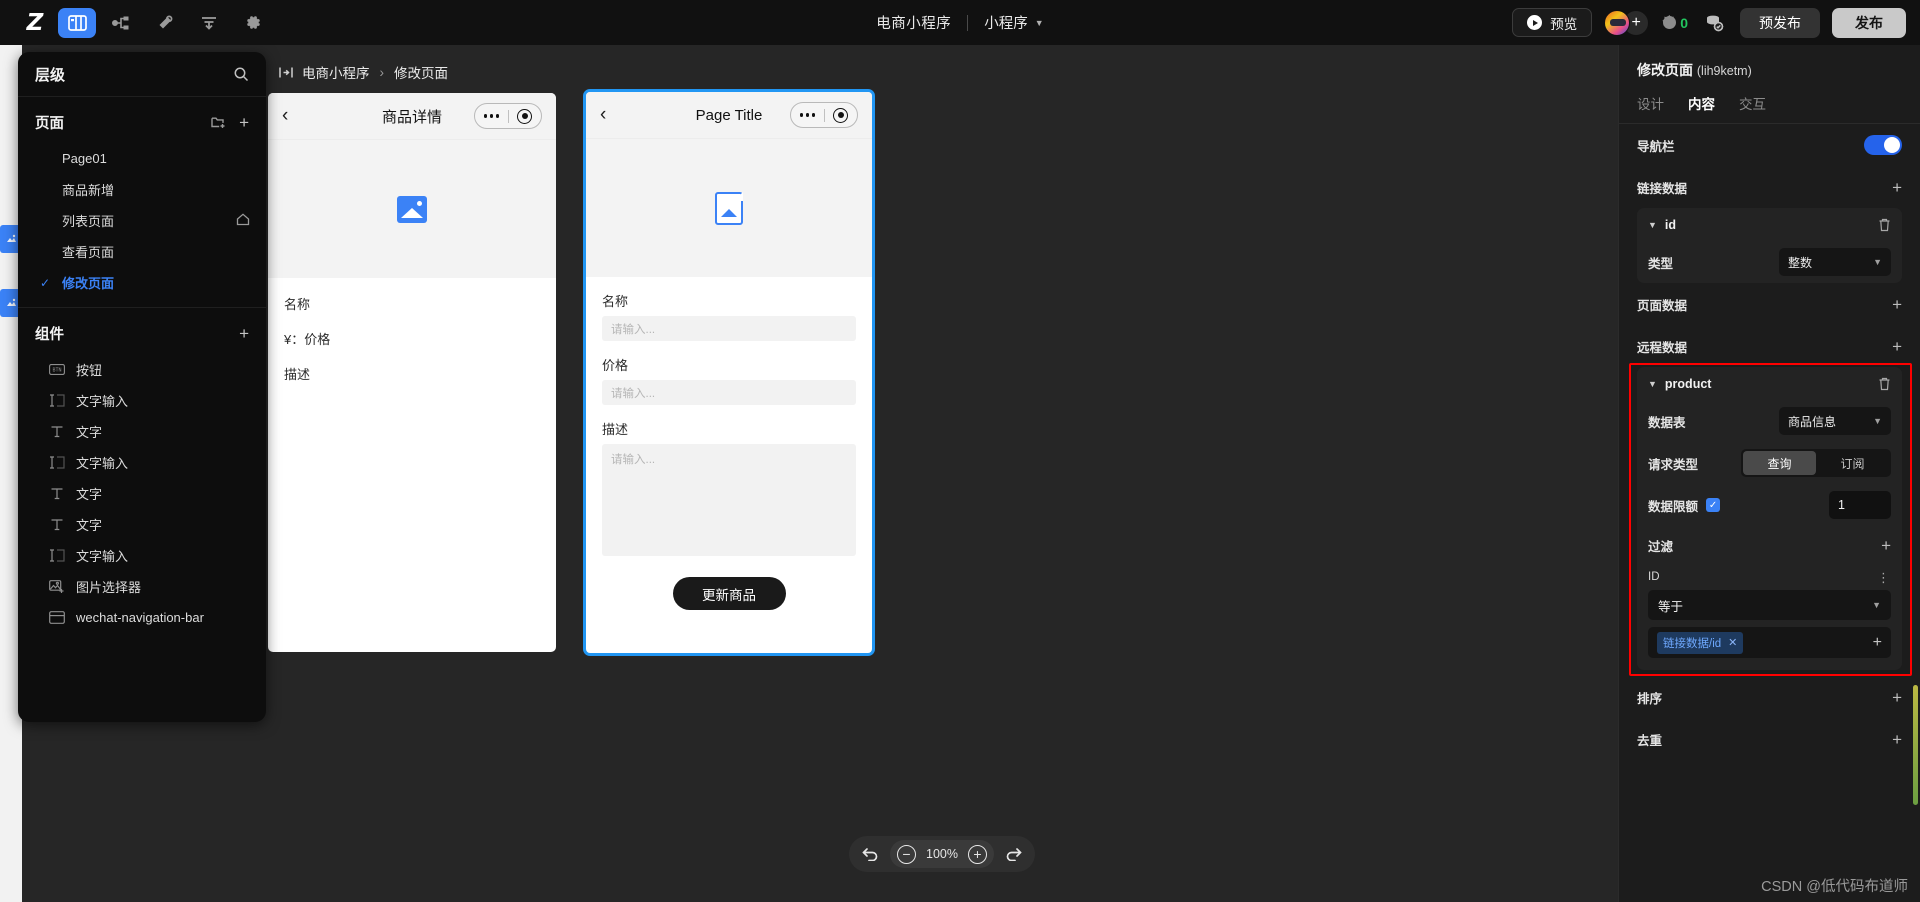 This screenshot has height=902, width=1920. I want to click on layers-align-icon, so click(209, 23).